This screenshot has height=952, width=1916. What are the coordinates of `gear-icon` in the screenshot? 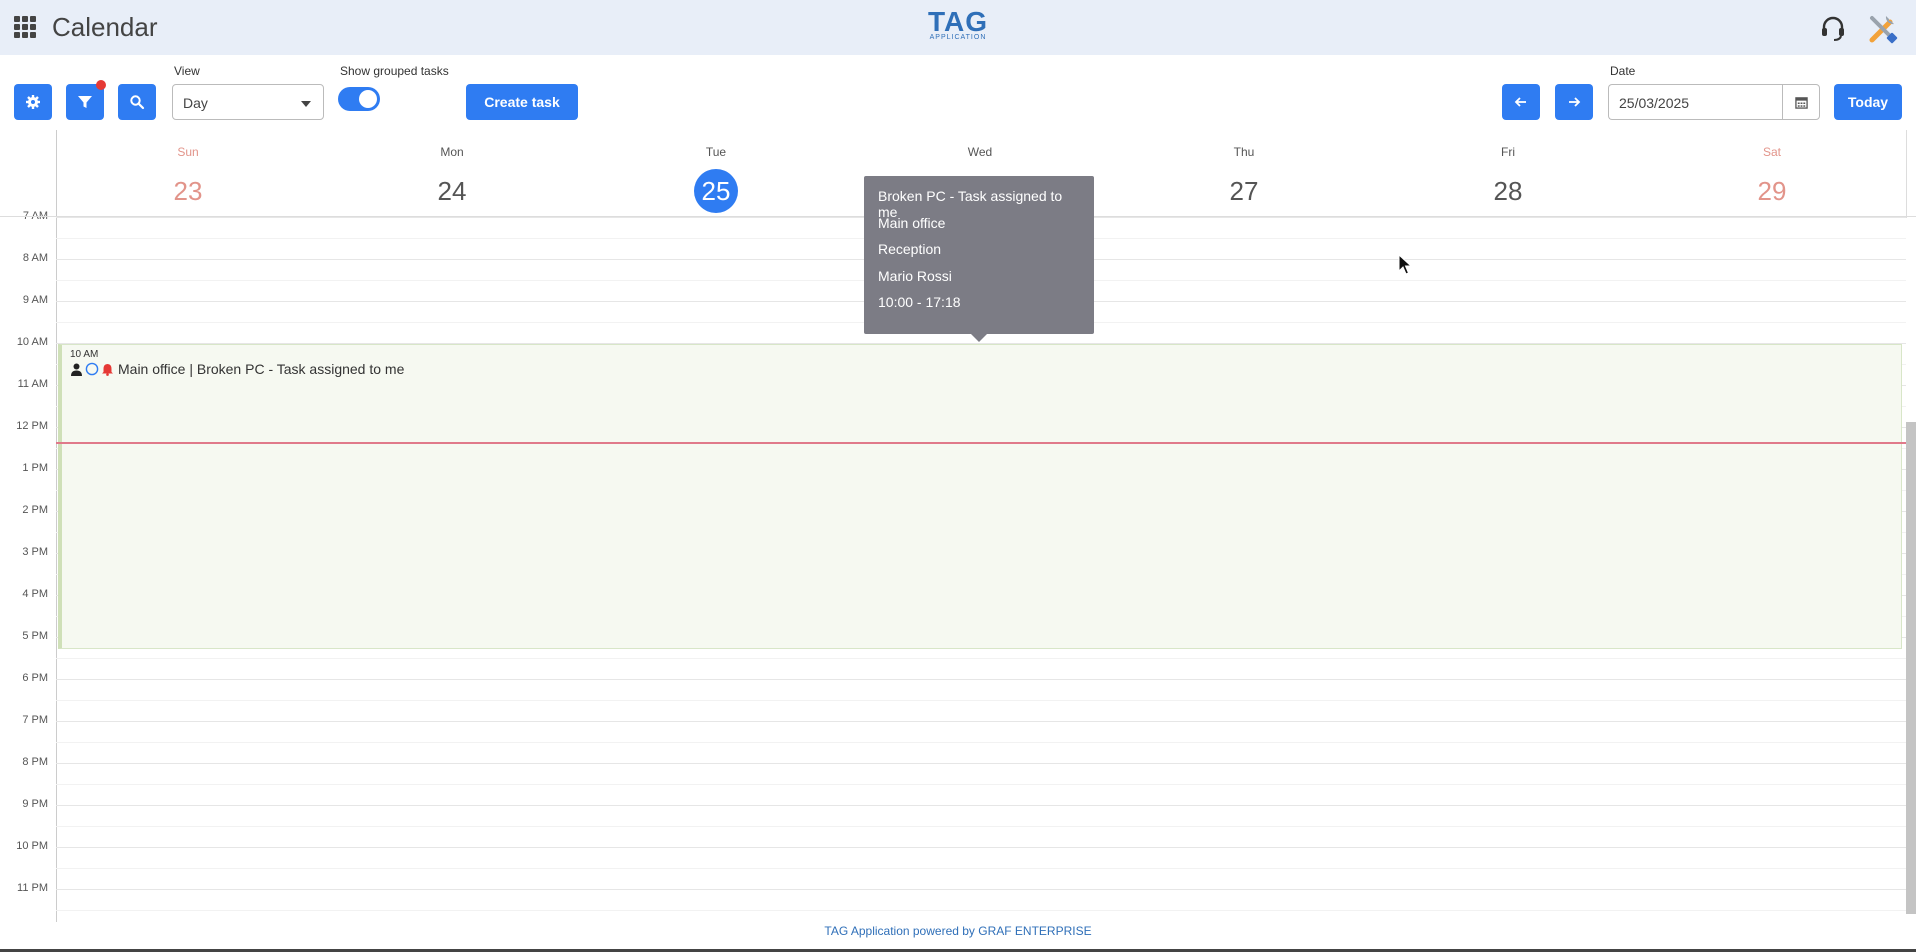 It's located at (33, 102).